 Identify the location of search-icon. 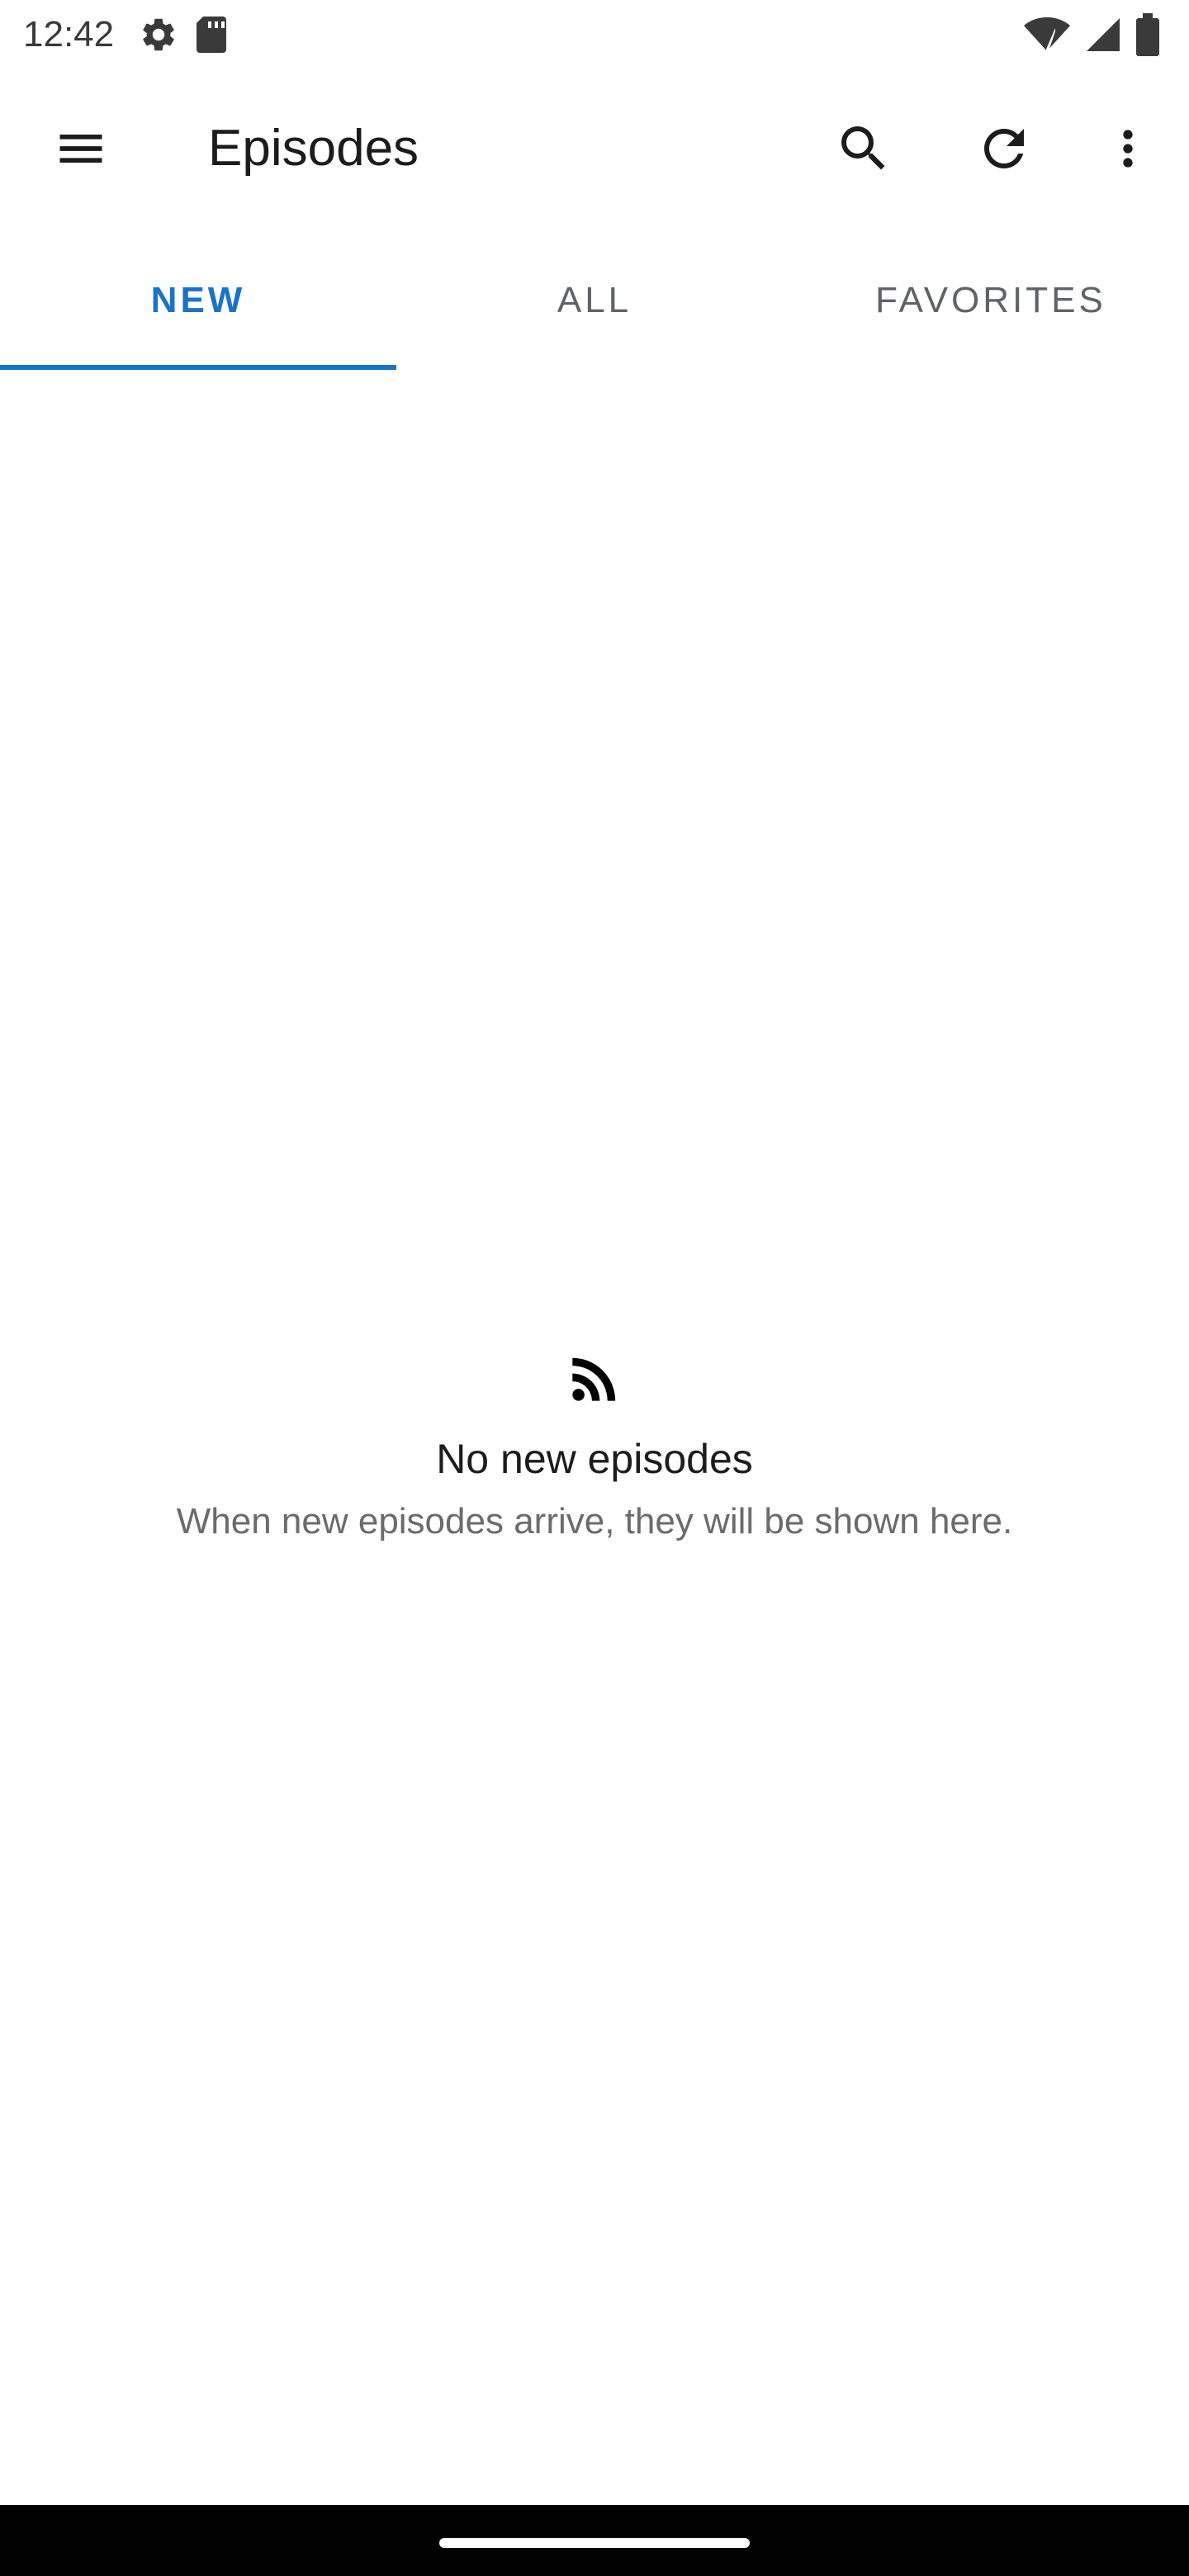
(863, 148).